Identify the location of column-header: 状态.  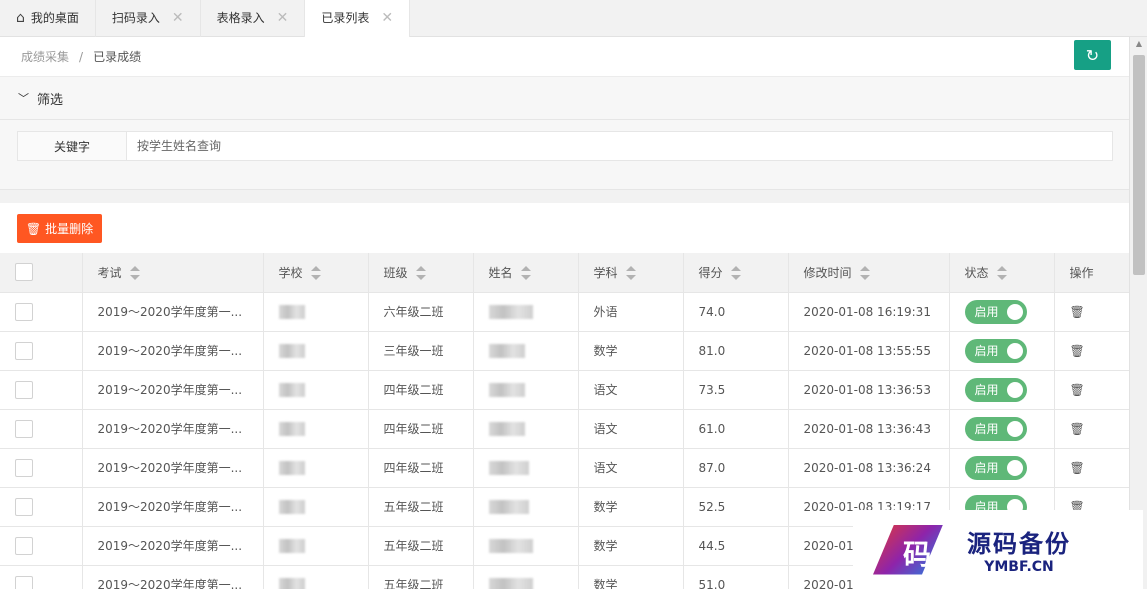
(1002, 273).